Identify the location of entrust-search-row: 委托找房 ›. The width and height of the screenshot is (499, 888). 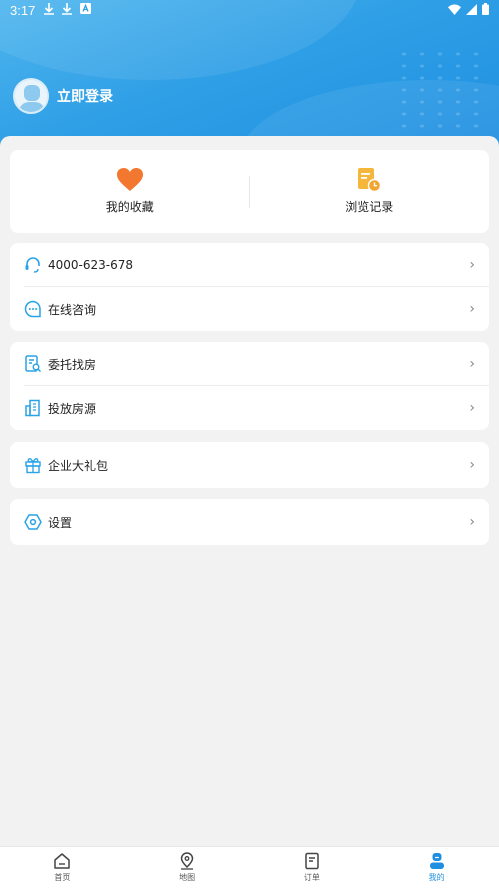
(249, 364).